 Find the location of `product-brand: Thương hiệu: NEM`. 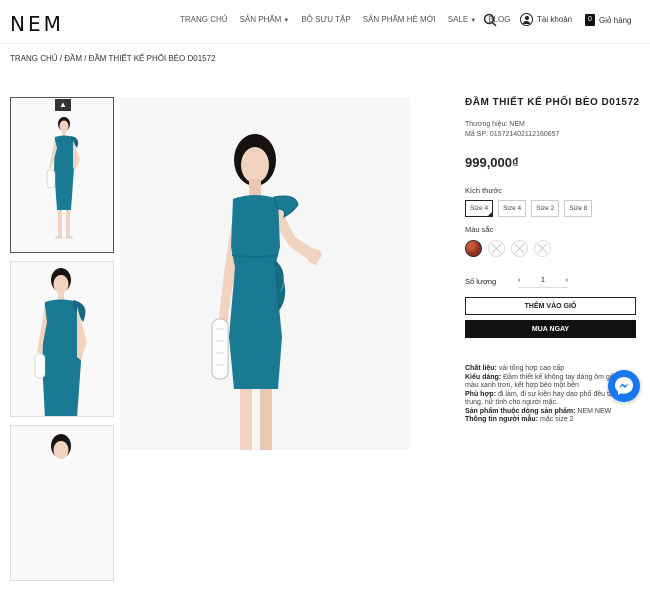

product-brand: Thương hiệu: NEM is located at coordinates (495, 124).